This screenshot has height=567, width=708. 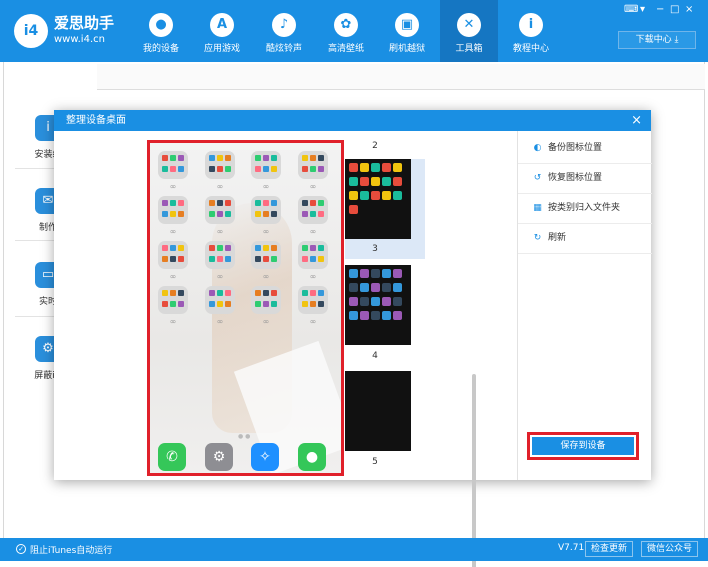 I want to click on nav-wallpapers: ✿ 高清壁纸, so click(x=346, y=31).